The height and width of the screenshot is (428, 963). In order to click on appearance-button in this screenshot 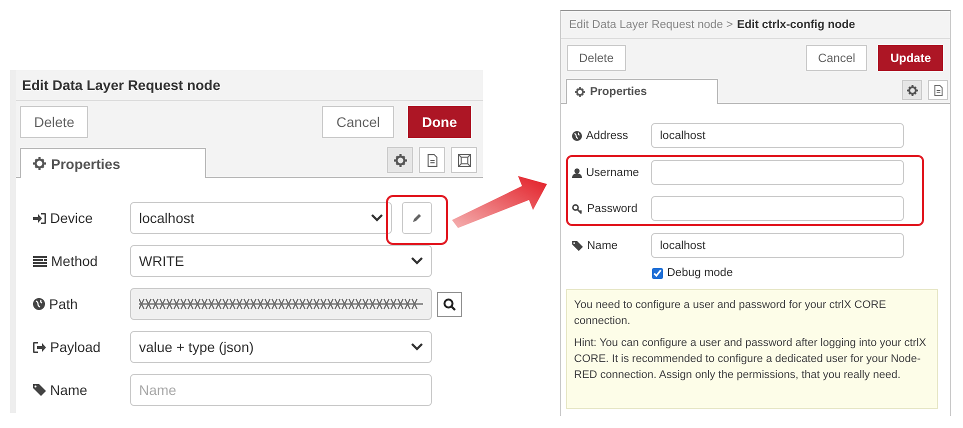, I will do `click(464, 160)`.